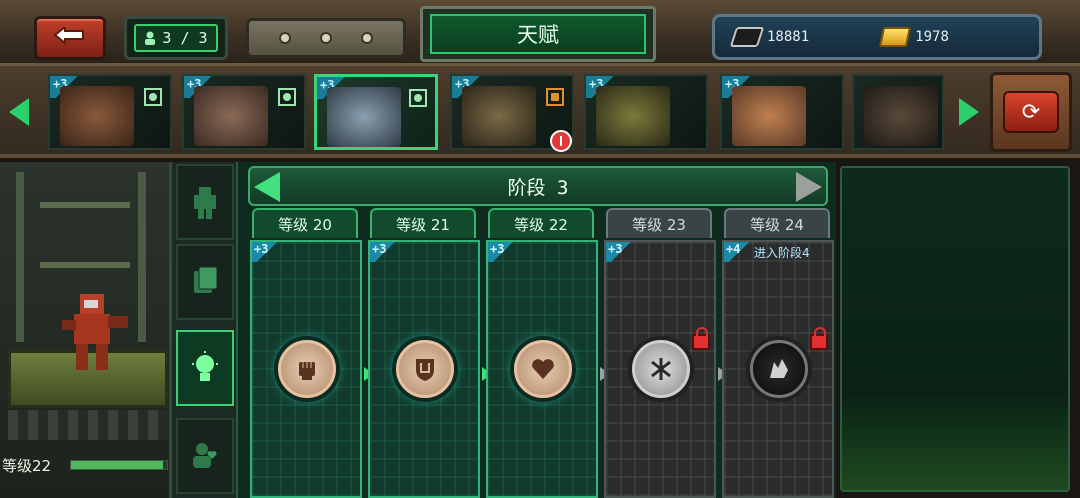 The width and height of the screenshot is (1080, 498). What do you see at coordinates (877, 37) in the screenshot?
I see `currency-panel: 18881 1978` at bounding box center [877, 37].